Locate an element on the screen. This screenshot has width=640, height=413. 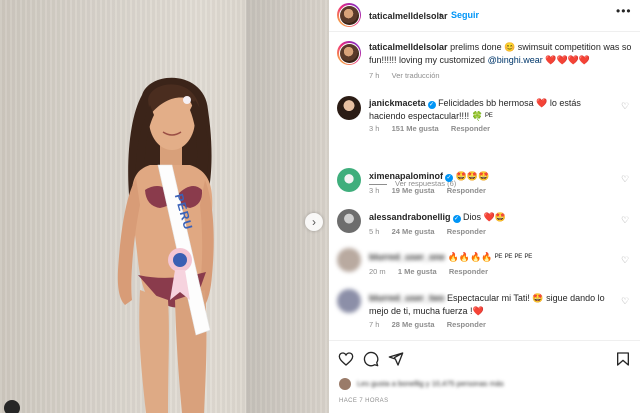
author-username: taticalmelldelsolar is located at coordinates (408, 16).